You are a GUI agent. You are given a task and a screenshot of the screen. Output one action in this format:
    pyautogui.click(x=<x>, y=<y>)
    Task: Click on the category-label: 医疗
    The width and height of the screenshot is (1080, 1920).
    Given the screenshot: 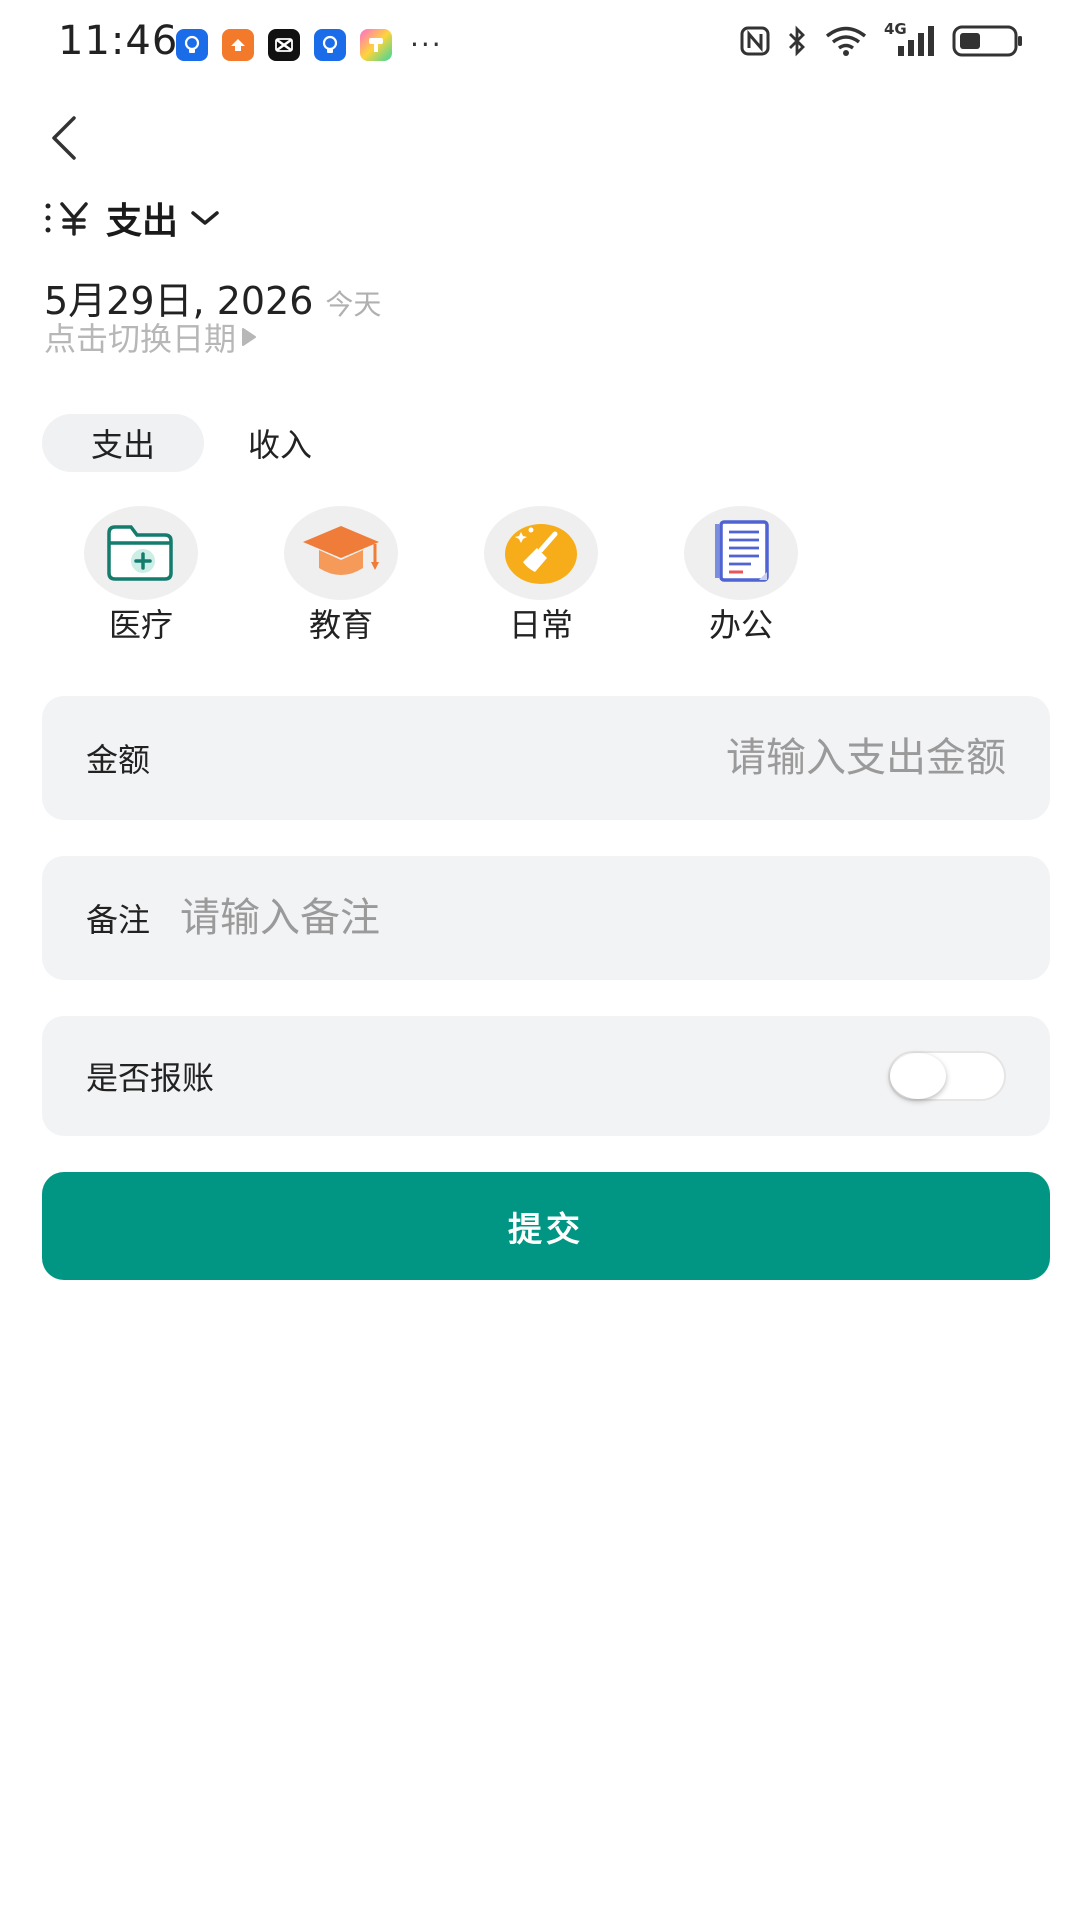 What is the action you would take?
    pyautogui.click(x=140, y=625)
    